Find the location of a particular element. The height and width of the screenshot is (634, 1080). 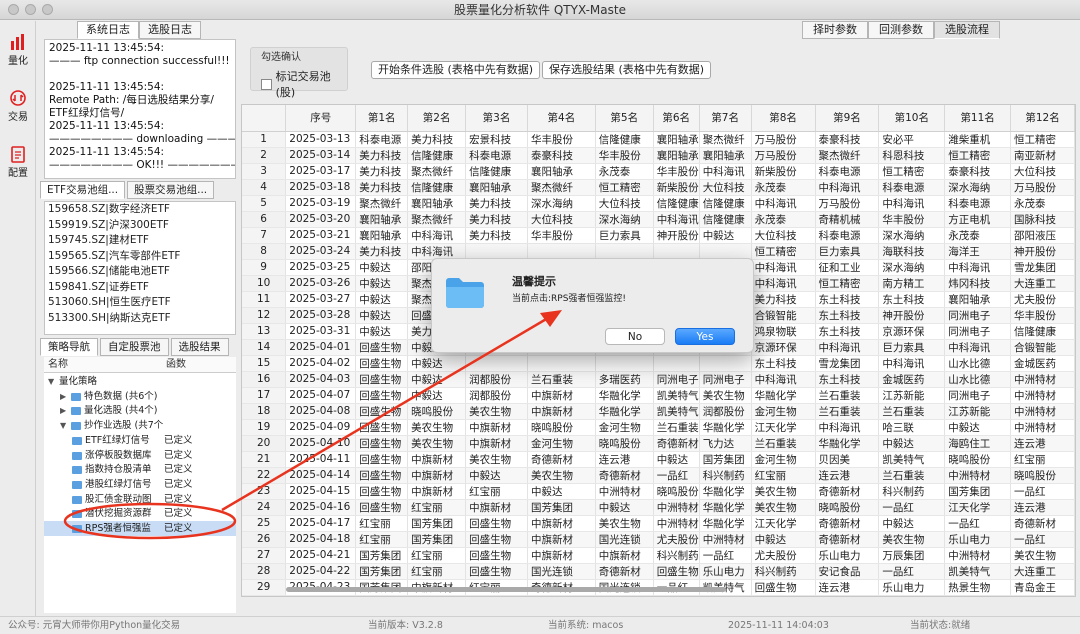

row-number: 6 is located at coordinates (264, 219).